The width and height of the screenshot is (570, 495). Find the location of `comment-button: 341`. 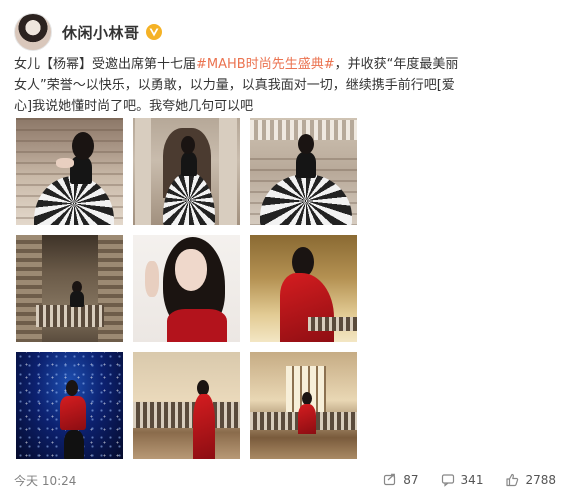

comment-button: 341 is located at coordinates (462, 480).